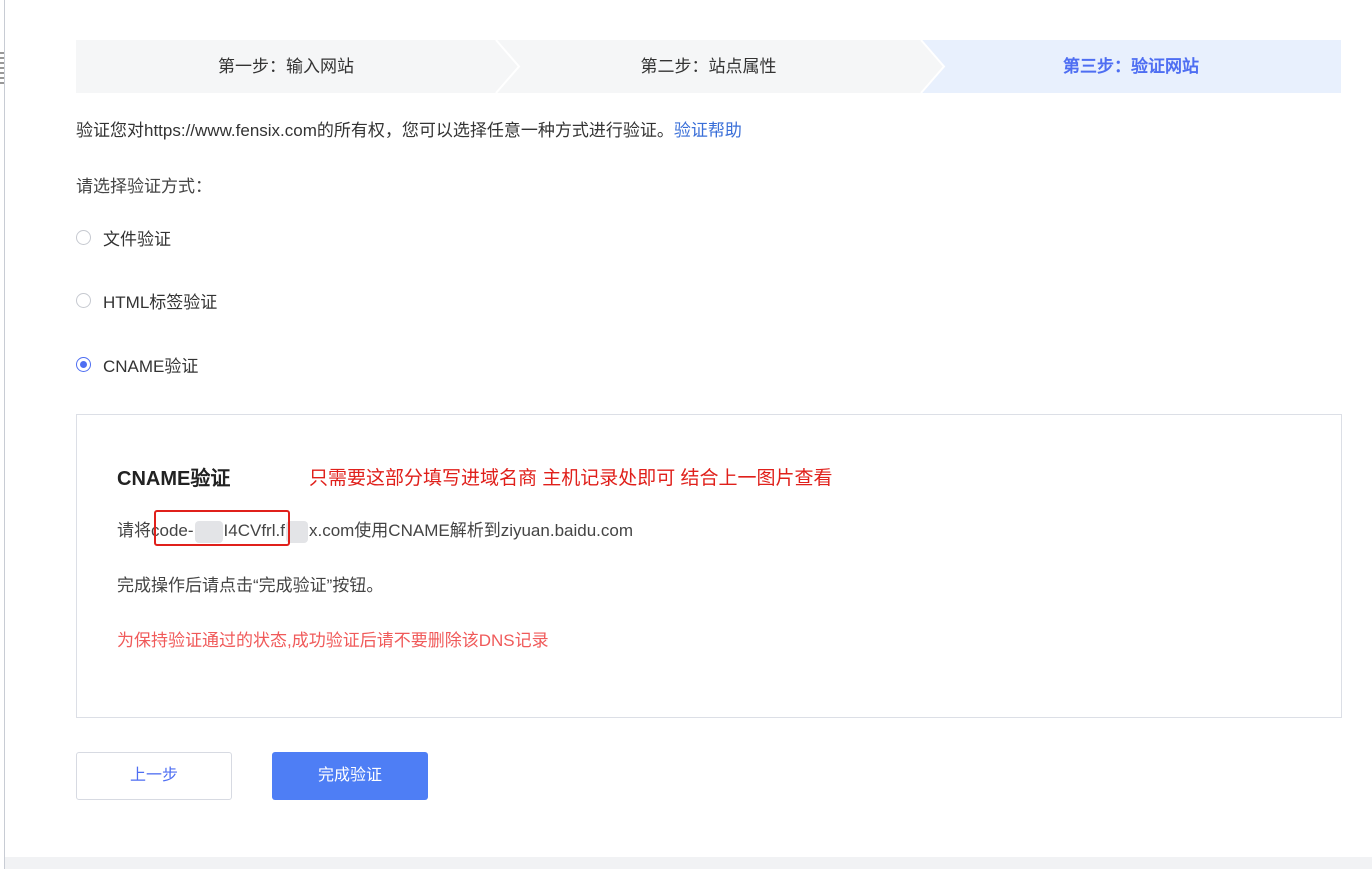  I want to click on annotation-note: 只需要这部分填写进域名商 主机记录处即可 结合上一图片查看, so click(571, 478).